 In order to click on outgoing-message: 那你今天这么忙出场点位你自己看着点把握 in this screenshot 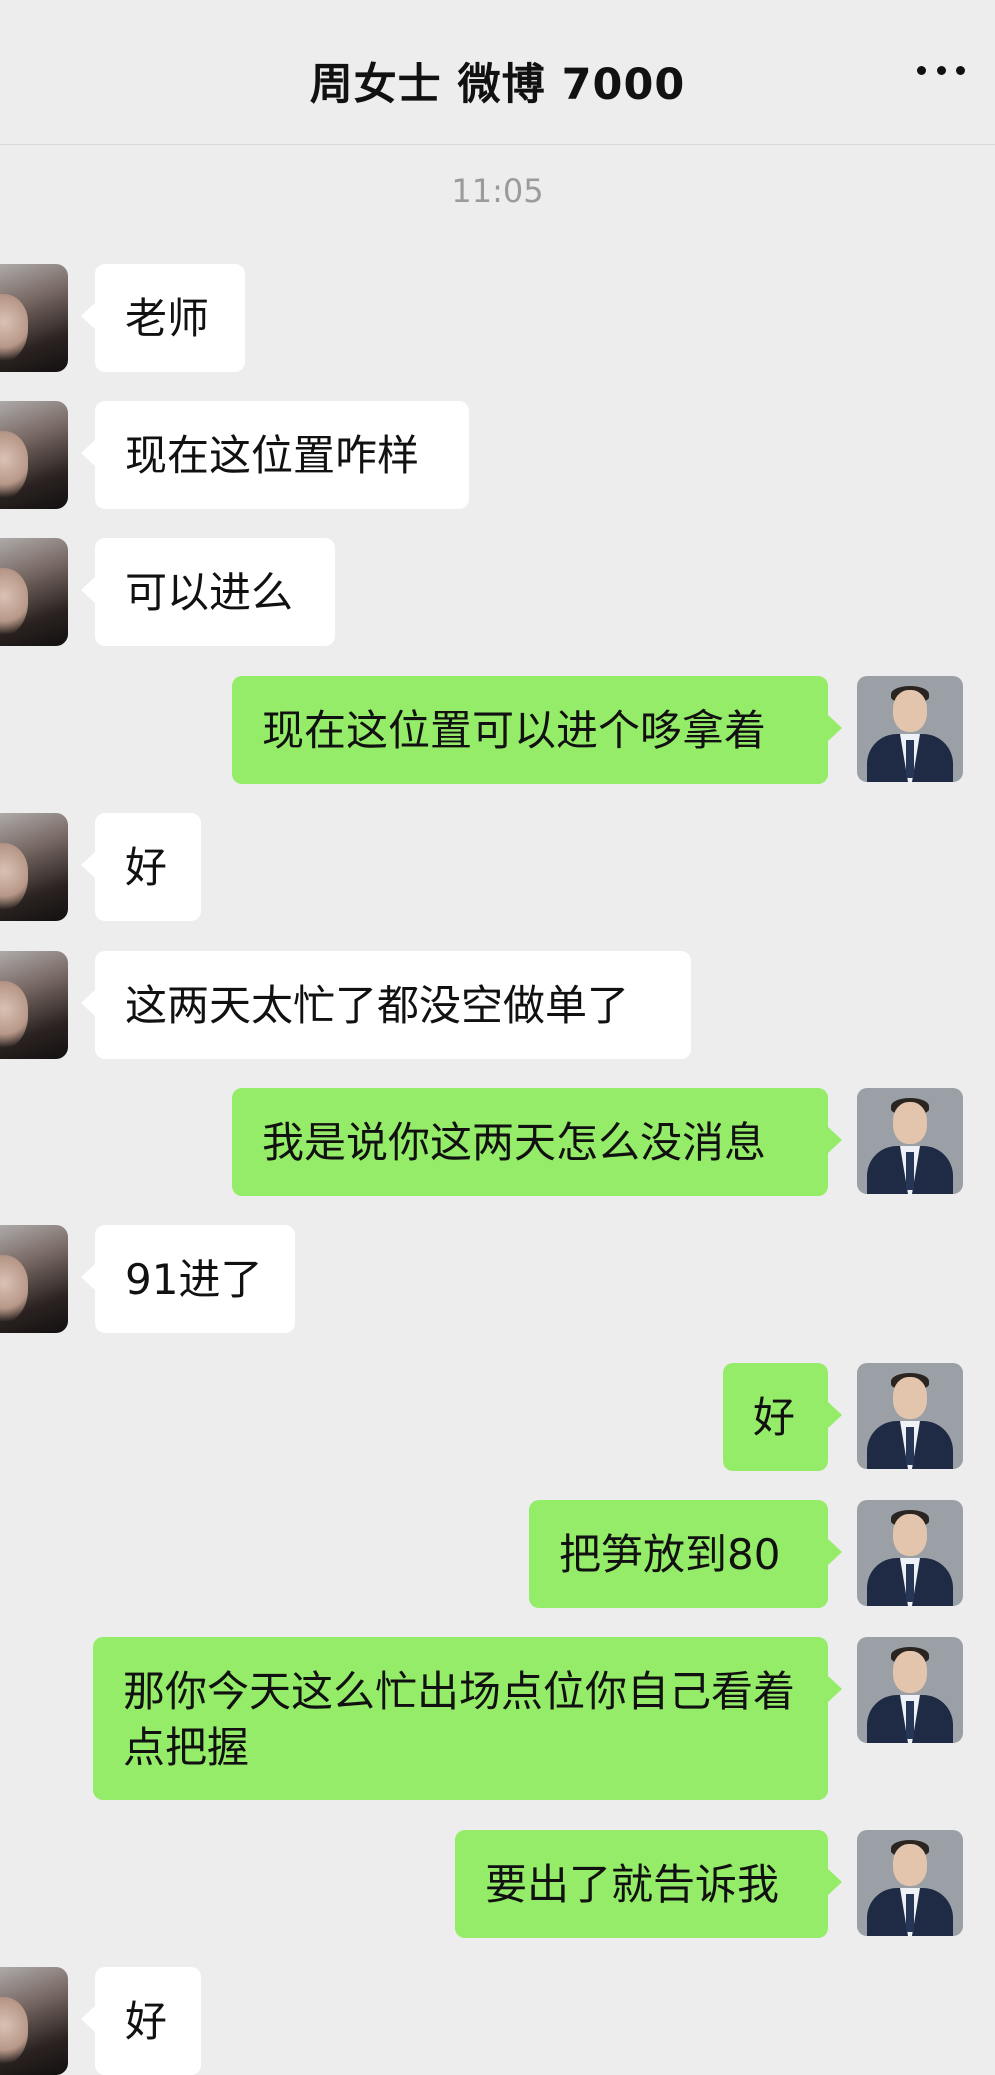, I will do `click(467, 1718)`.